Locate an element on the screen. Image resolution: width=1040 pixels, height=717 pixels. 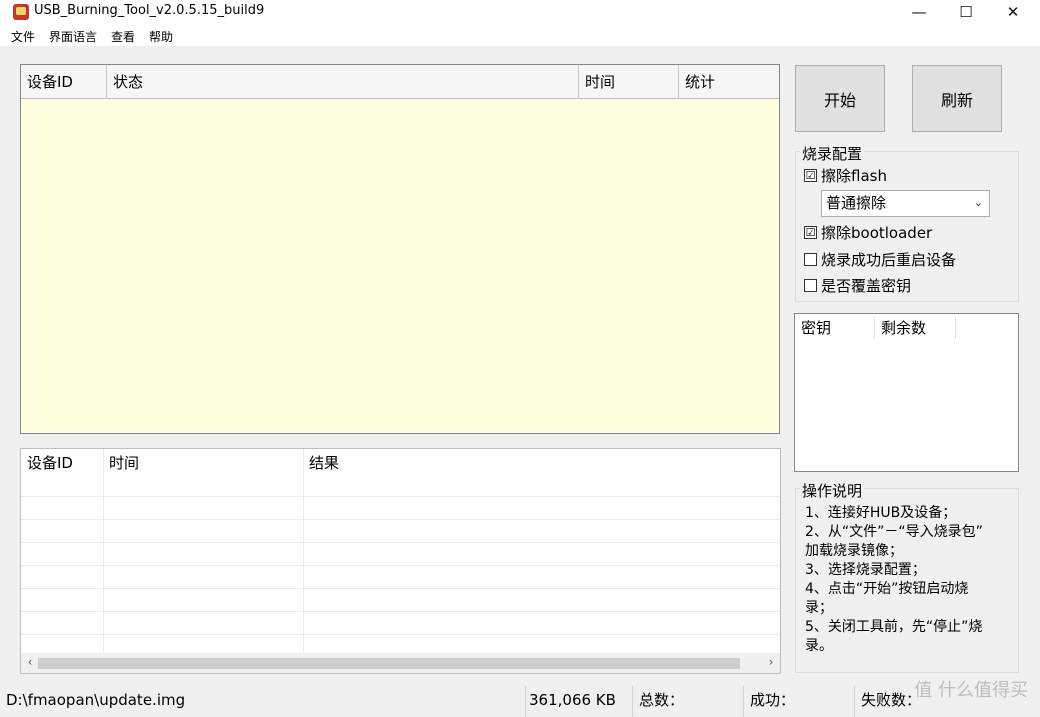
instruction-line: 2、从“文件”－“导入烧录包” is located at coordinates (894, 532).